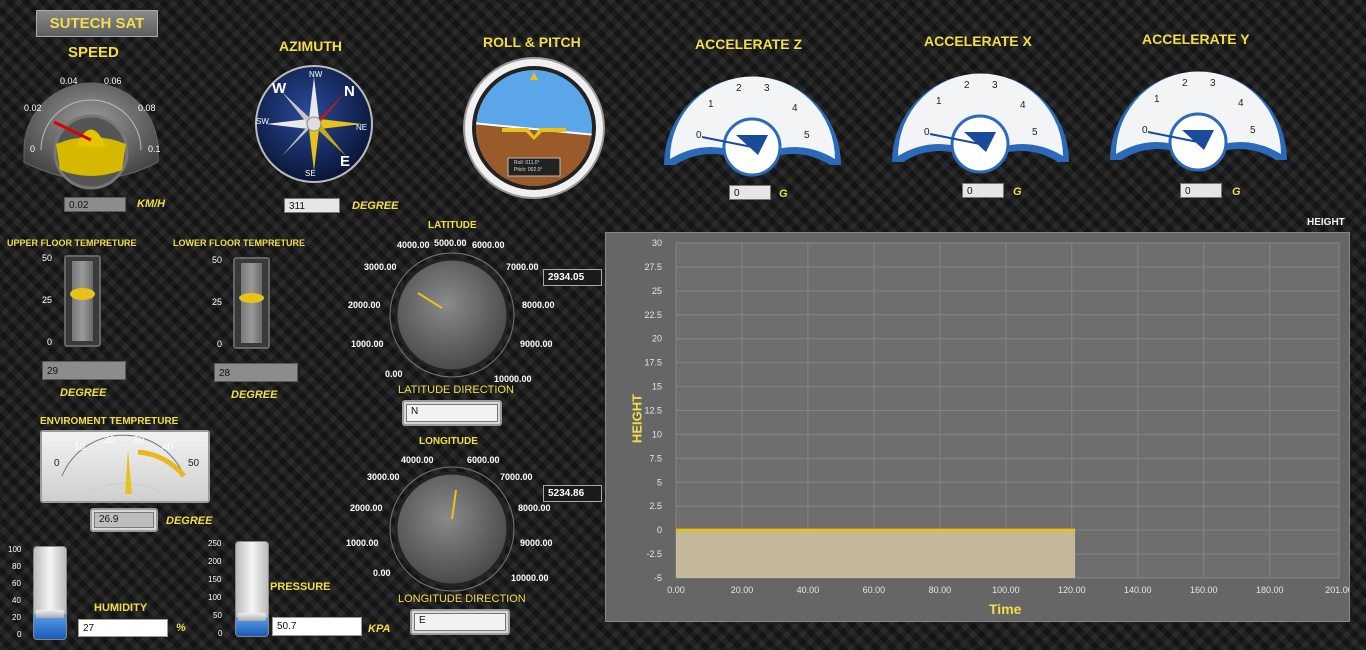  What do you see at coordinates (513, 379) in the screenshot?
I see `latitude-tick-10: 10000.00` at bounding box center [513, 379].